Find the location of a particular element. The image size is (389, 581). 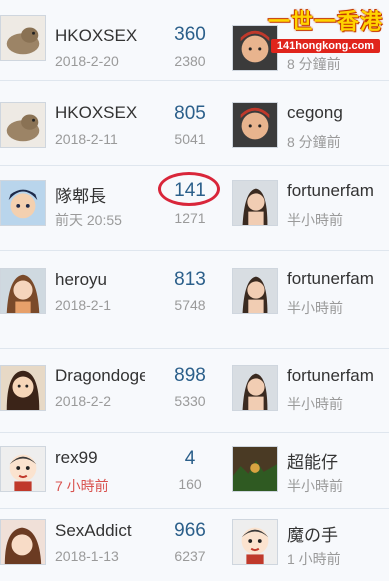

author-name: 隊郫長 is located at coordinates (105, 194).